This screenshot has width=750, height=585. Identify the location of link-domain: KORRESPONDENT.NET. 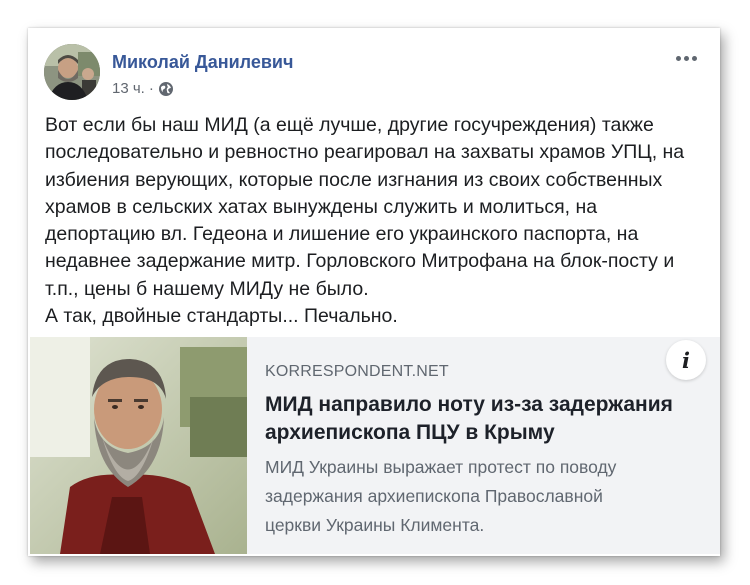
(357, 371).